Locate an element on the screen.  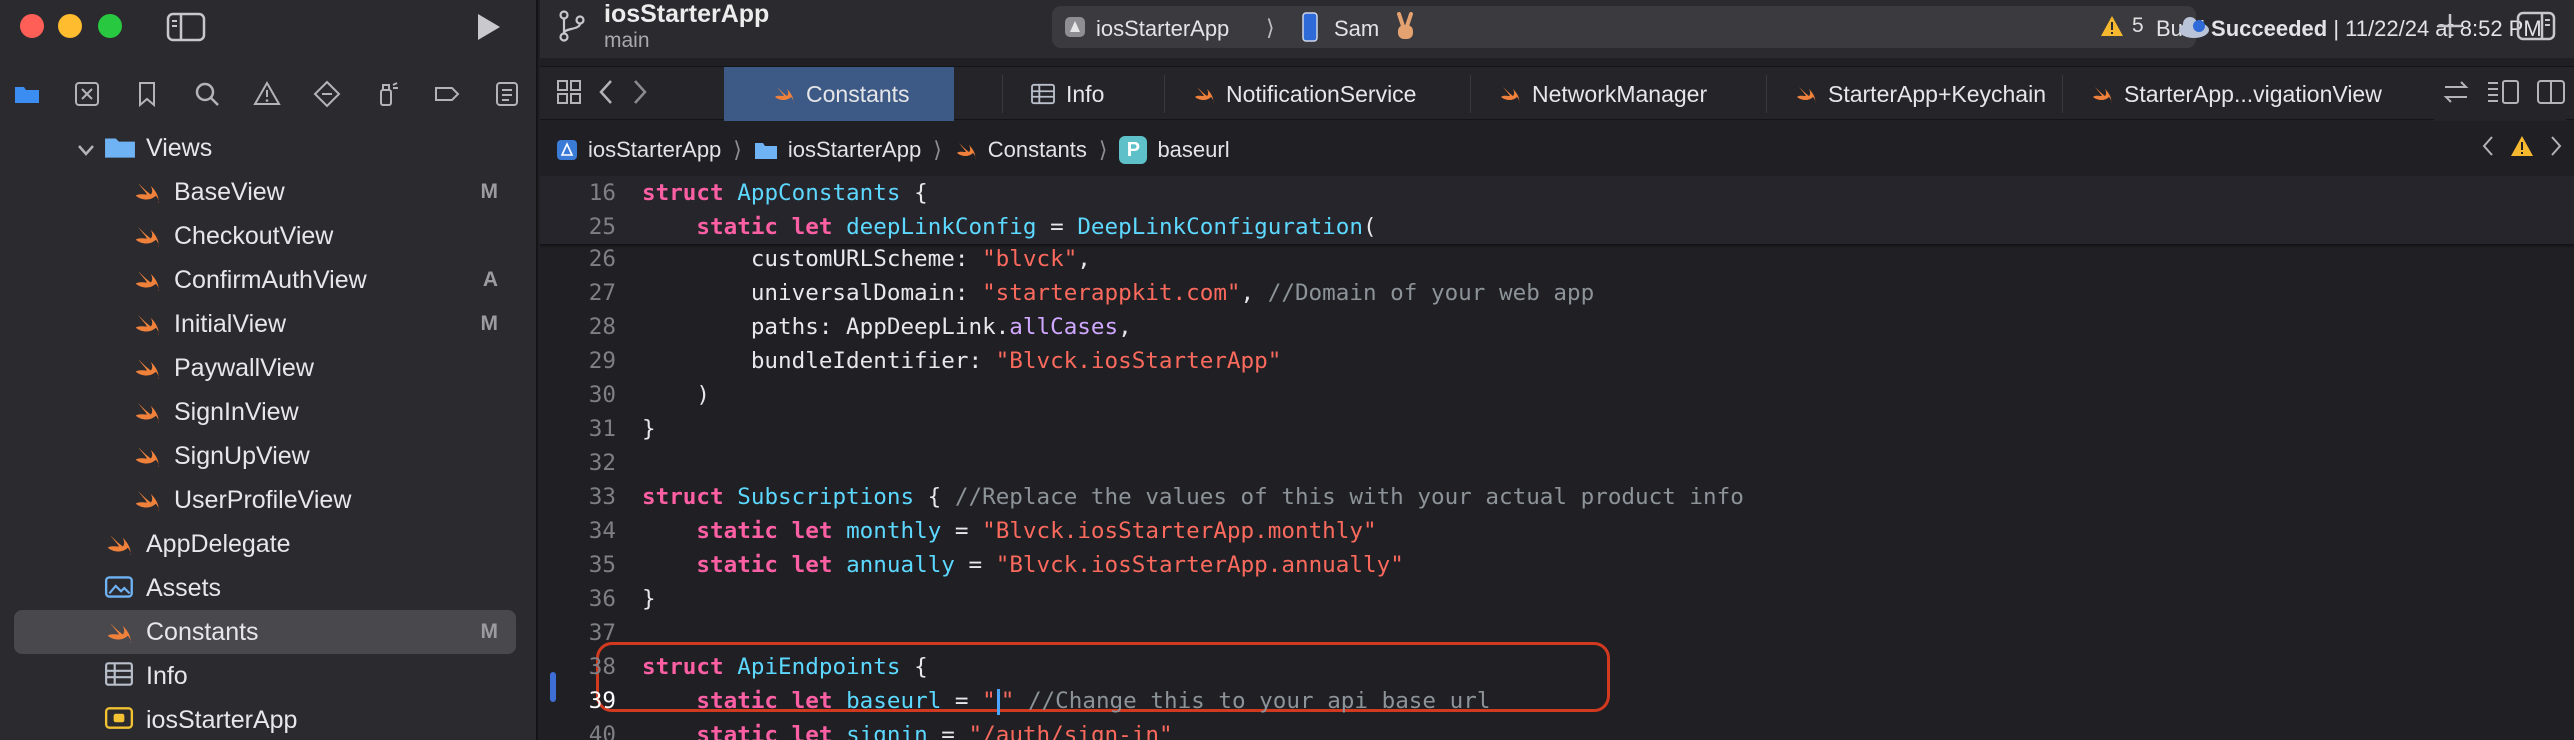
sidebar-item-assets: Assets is located at coordinates (269, 588).